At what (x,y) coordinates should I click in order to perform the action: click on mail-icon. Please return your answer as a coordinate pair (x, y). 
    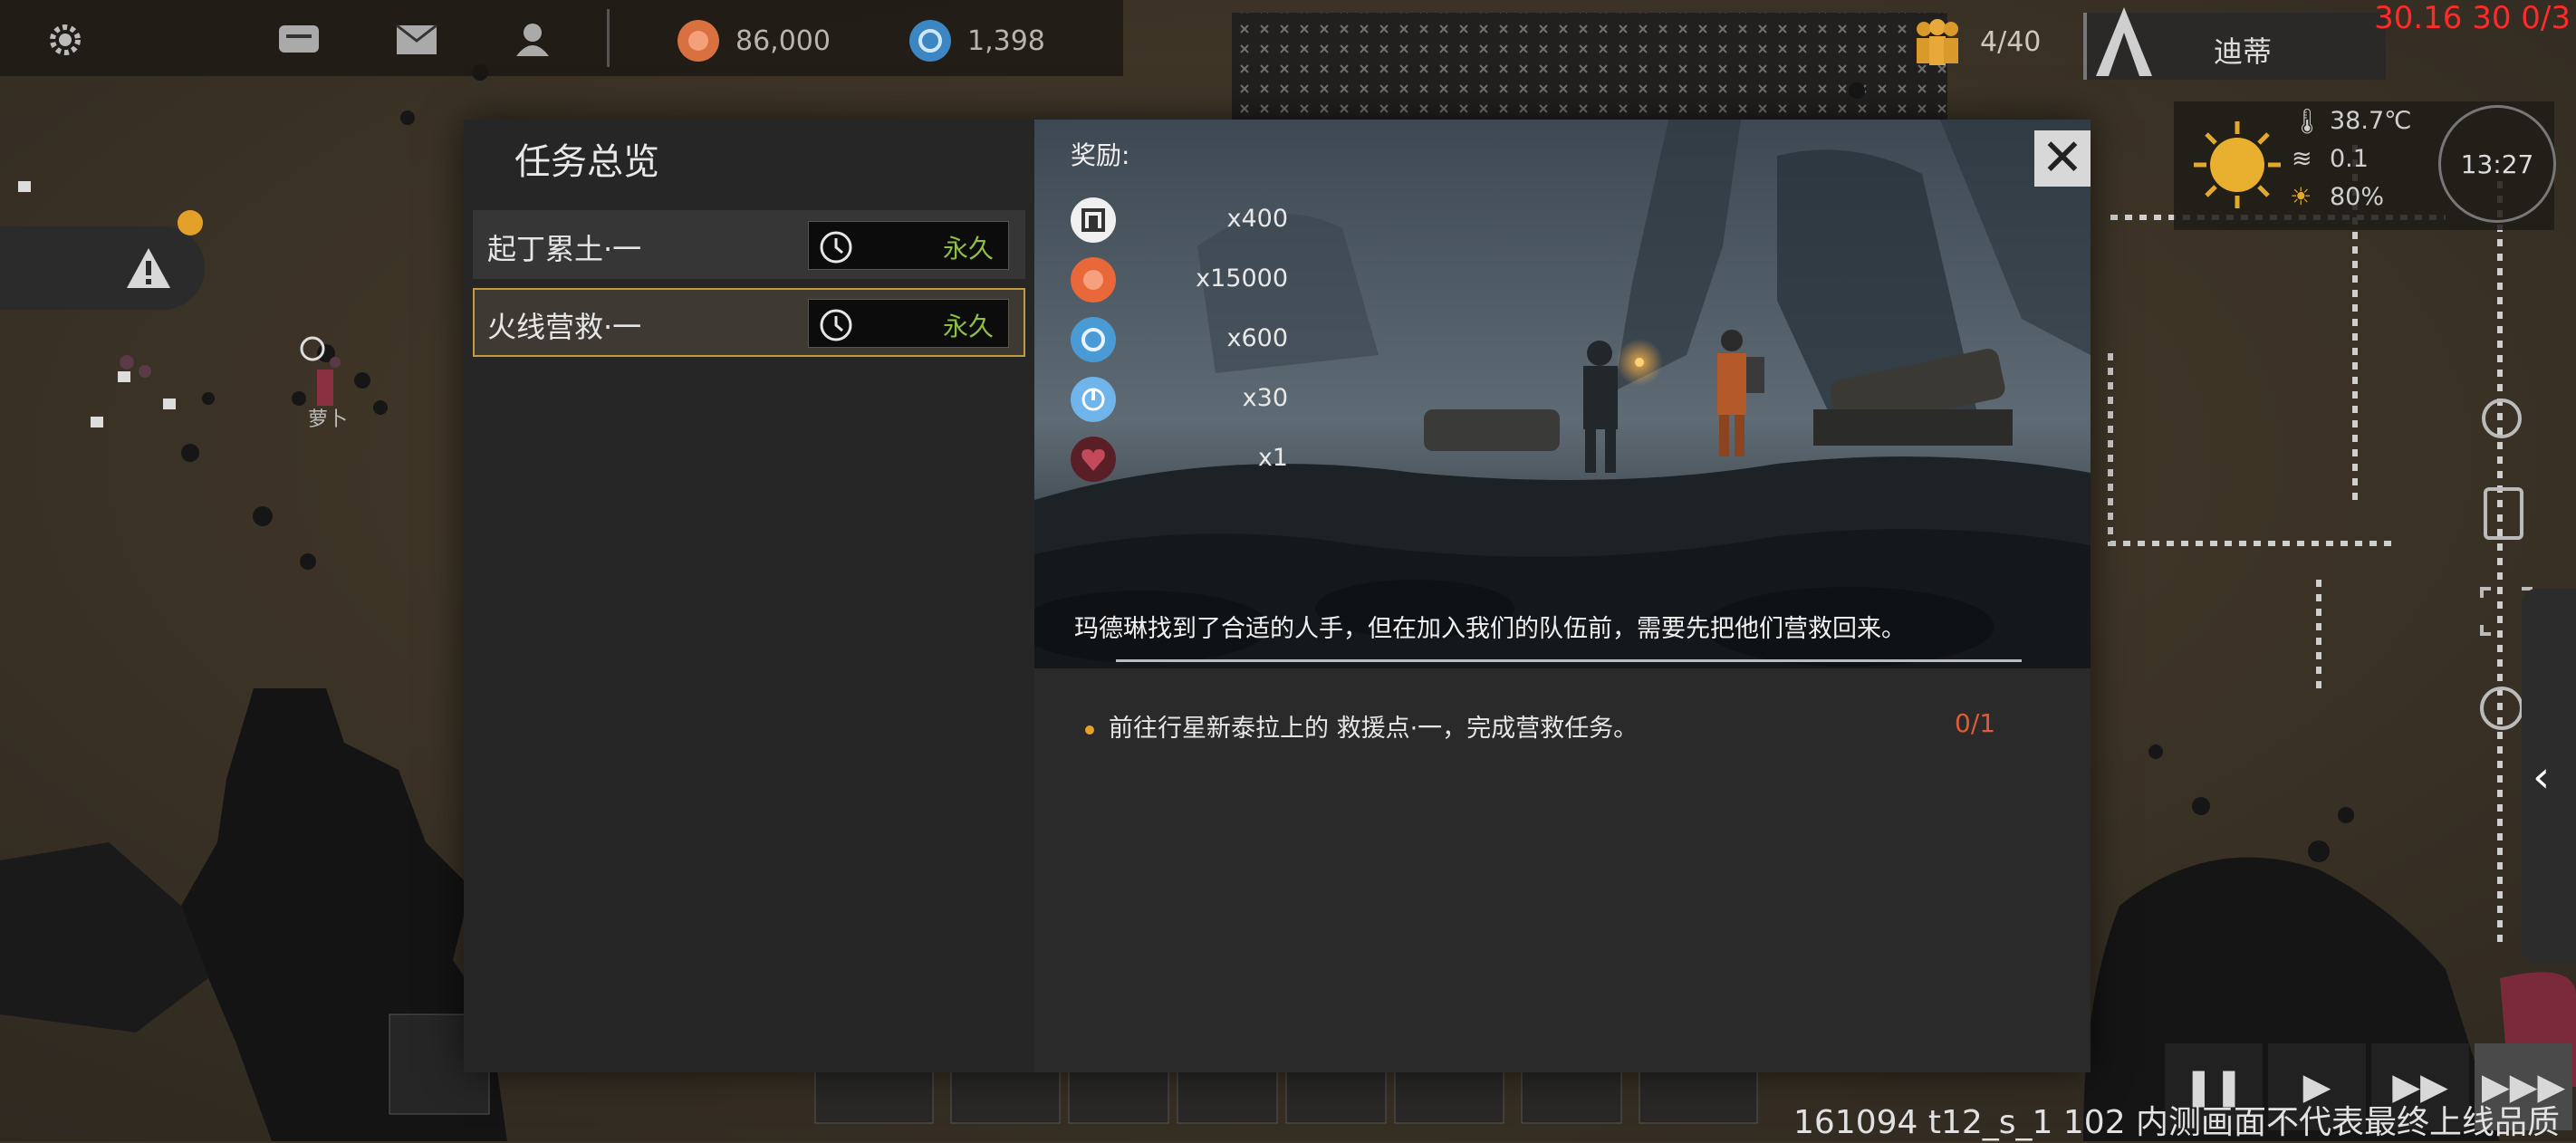
    Looking at the image, I should click on (416, 40).